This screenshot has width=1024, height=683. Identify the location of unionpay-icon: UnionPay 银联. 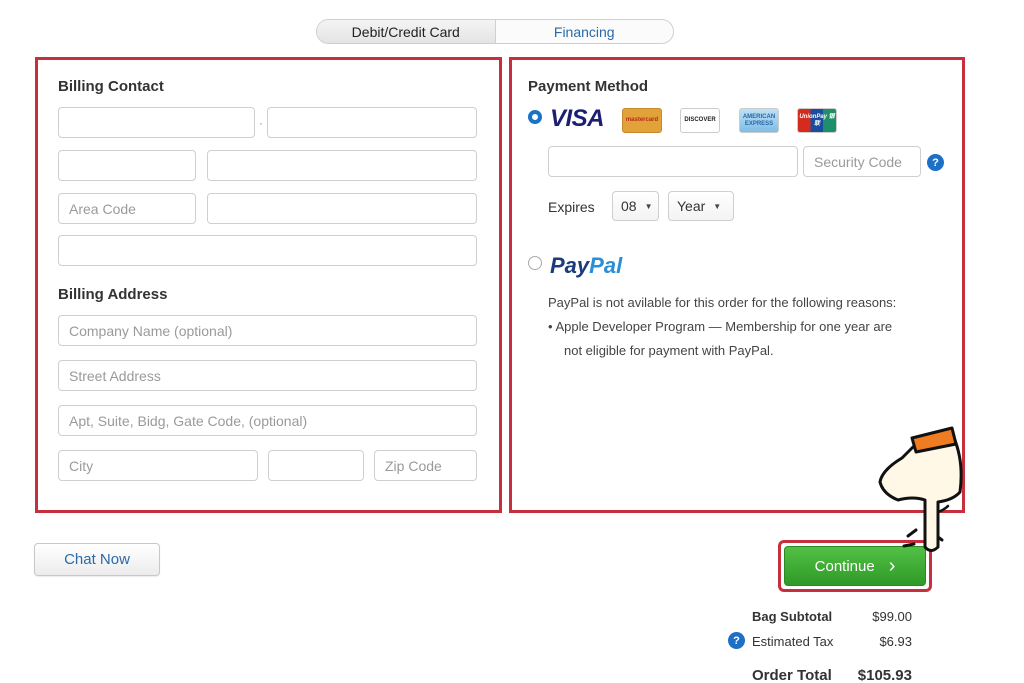
(817, 120).